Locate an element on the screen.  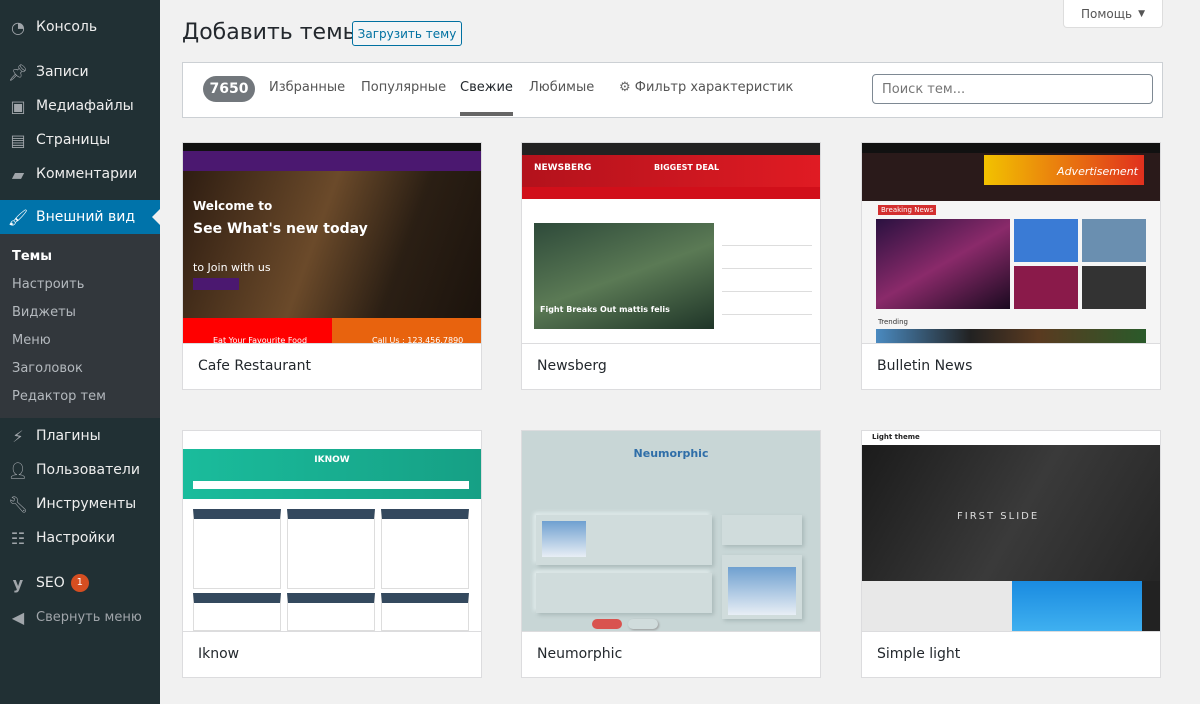
notification-badge: 1 is located at coordinates (79, 583).